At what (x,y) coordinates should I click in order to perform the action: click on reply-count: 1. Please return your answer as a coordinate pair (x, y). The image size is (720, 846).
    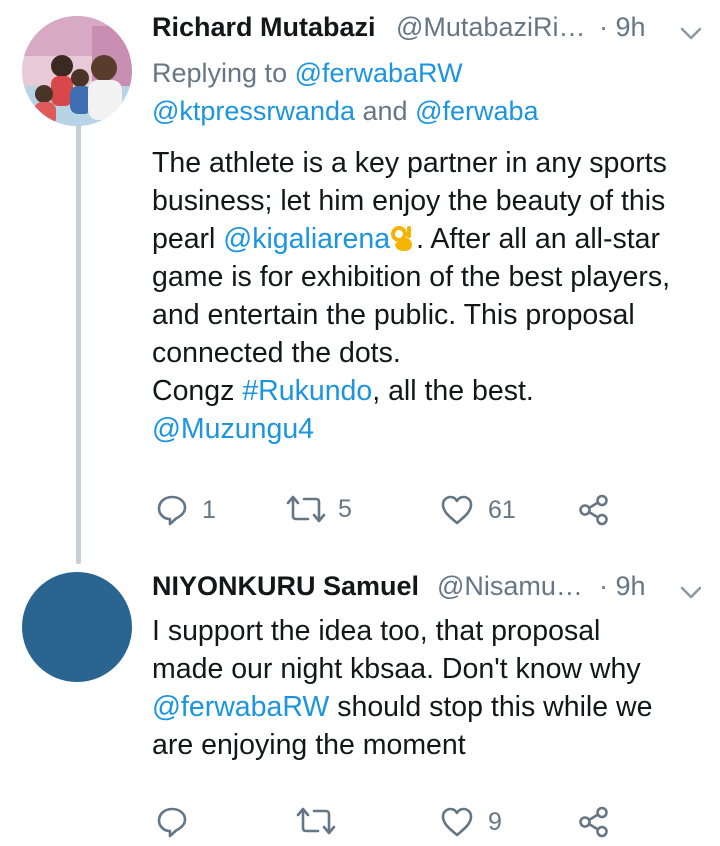
    Looking at the image, I should click on (209, 509).